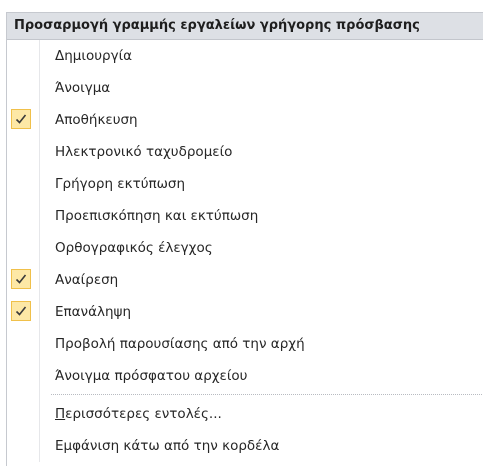 The height and width of the screenshot is (466, 483). What do you see at coordinates (93, 312) in the screenshot?
I see `menu-item-label: Επανάληψη` at bounding box center [93, 312].